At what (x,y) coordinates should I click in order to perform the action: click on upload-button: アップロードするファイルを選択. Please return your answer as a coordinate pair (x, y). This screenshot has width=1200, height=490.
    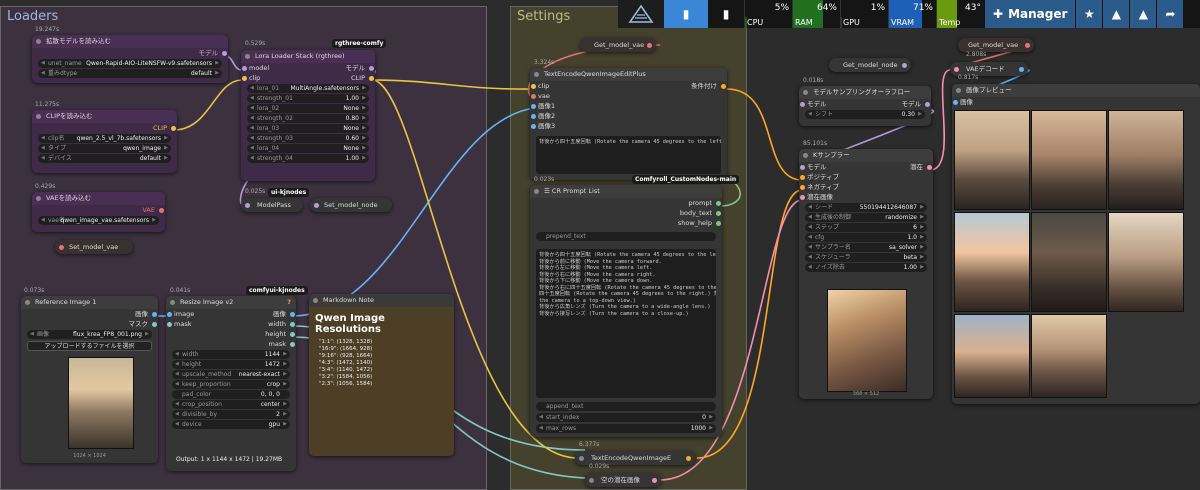
    Looking at the image, I should click on (89, 346).